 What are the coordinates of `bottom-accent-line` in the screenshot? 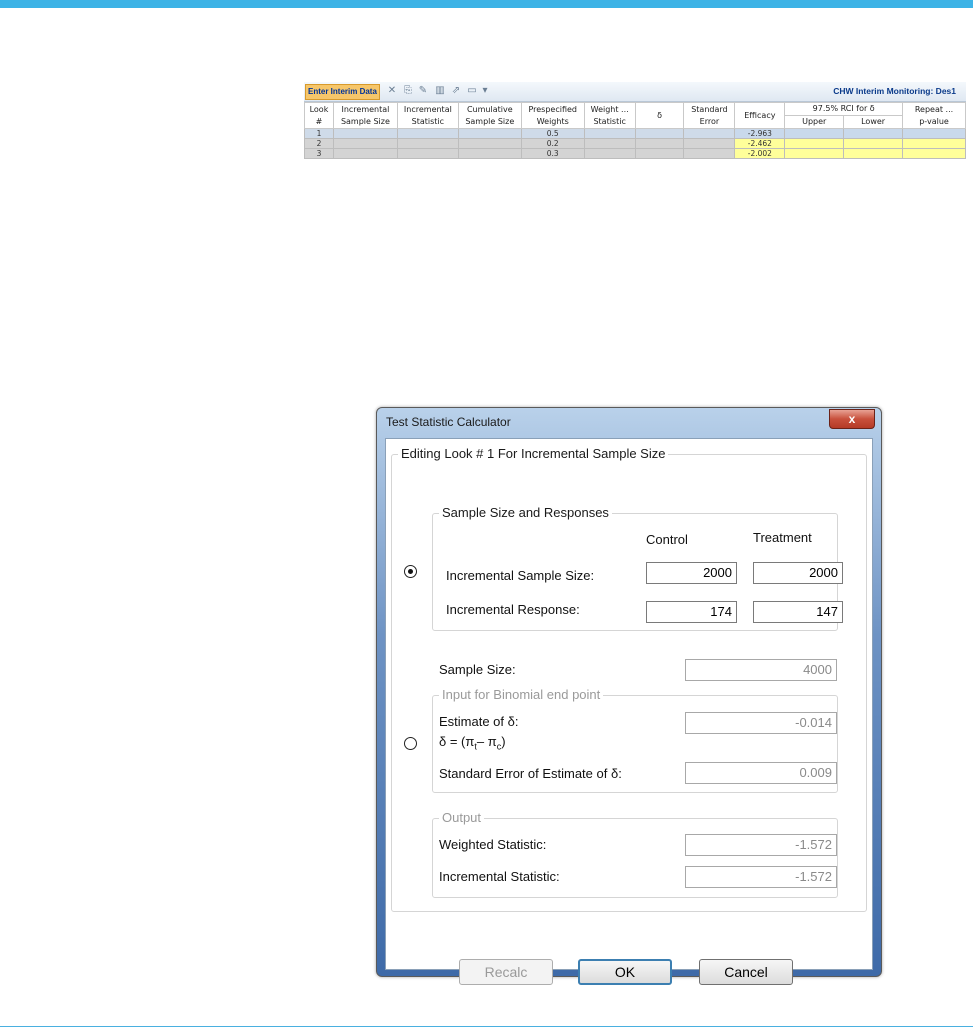 It's located at (486, 1026).